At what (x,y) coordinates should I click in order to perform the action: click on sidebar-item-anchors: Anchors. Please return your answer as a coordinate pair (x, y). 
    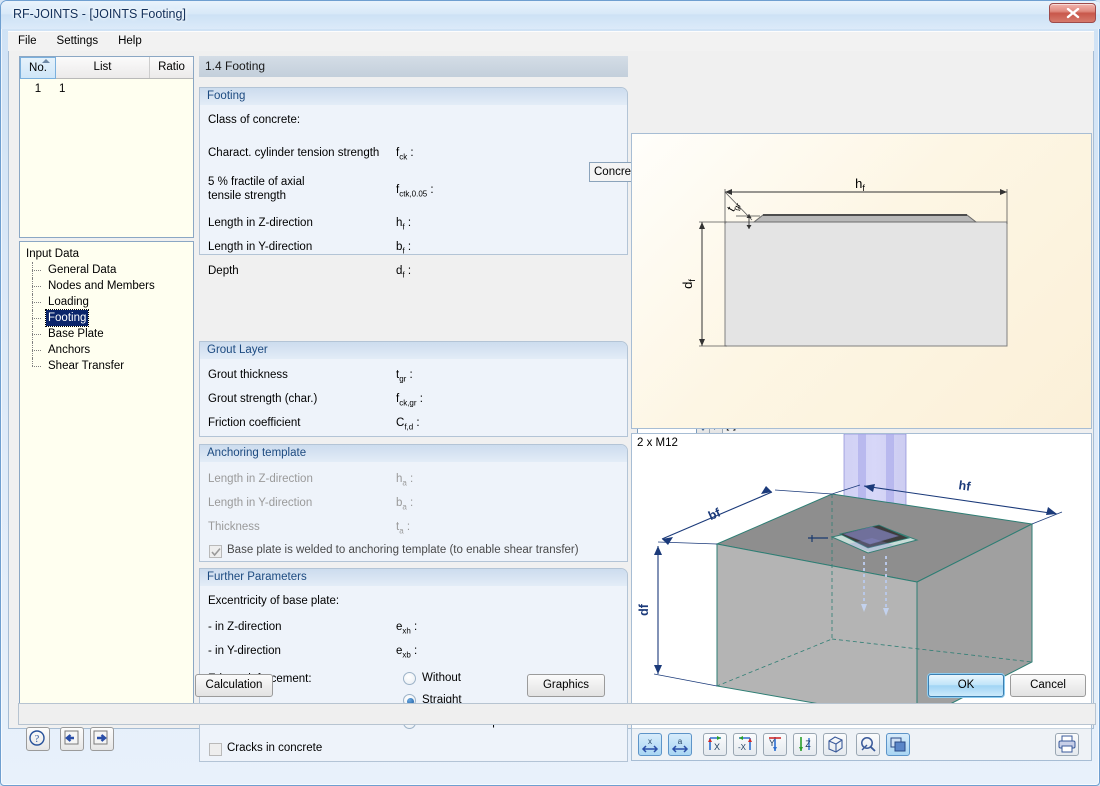
    Looking at the image, I should click on (108, 350).